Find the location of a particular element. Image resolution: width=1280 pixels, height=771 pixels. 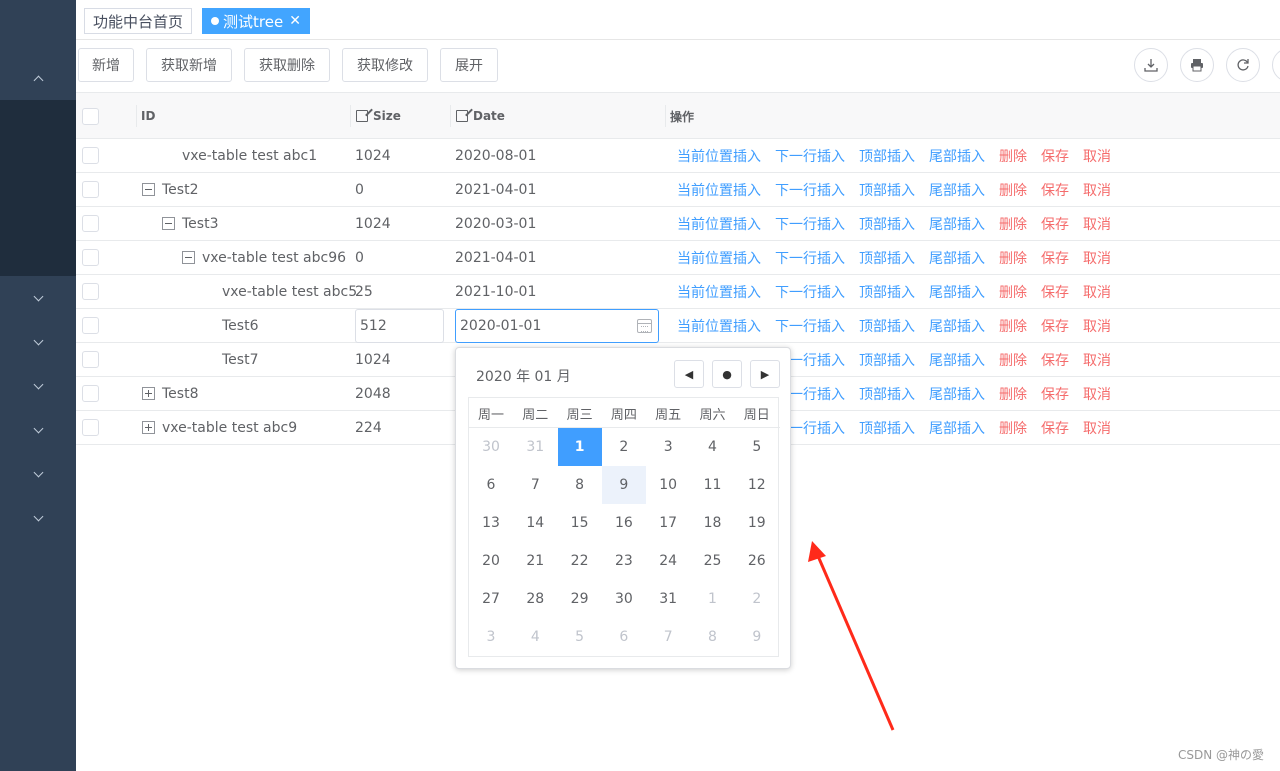

annotation-arrow is located at coordinates (851, 636).